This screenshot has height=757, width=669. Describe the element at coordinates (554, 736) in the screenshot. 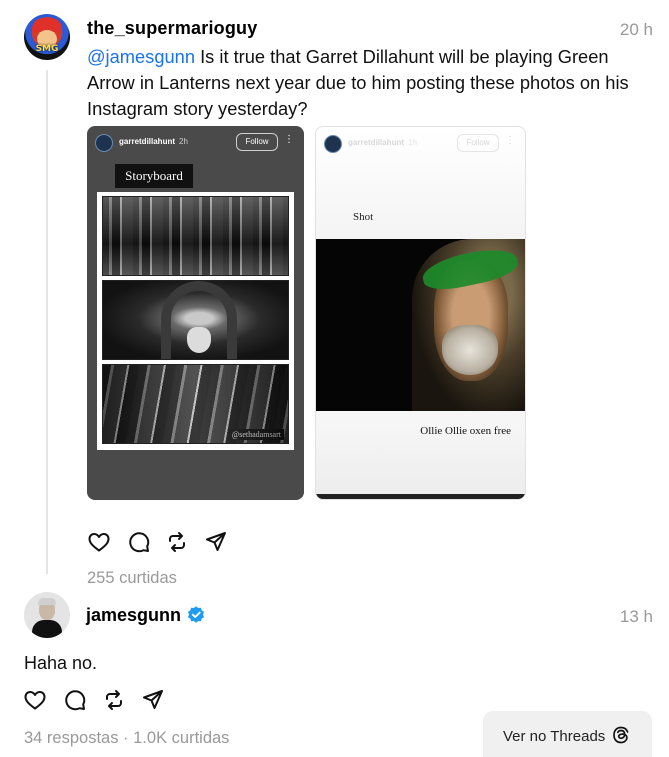

I see `view-on-threads-label: Ver no Threads` at that location.